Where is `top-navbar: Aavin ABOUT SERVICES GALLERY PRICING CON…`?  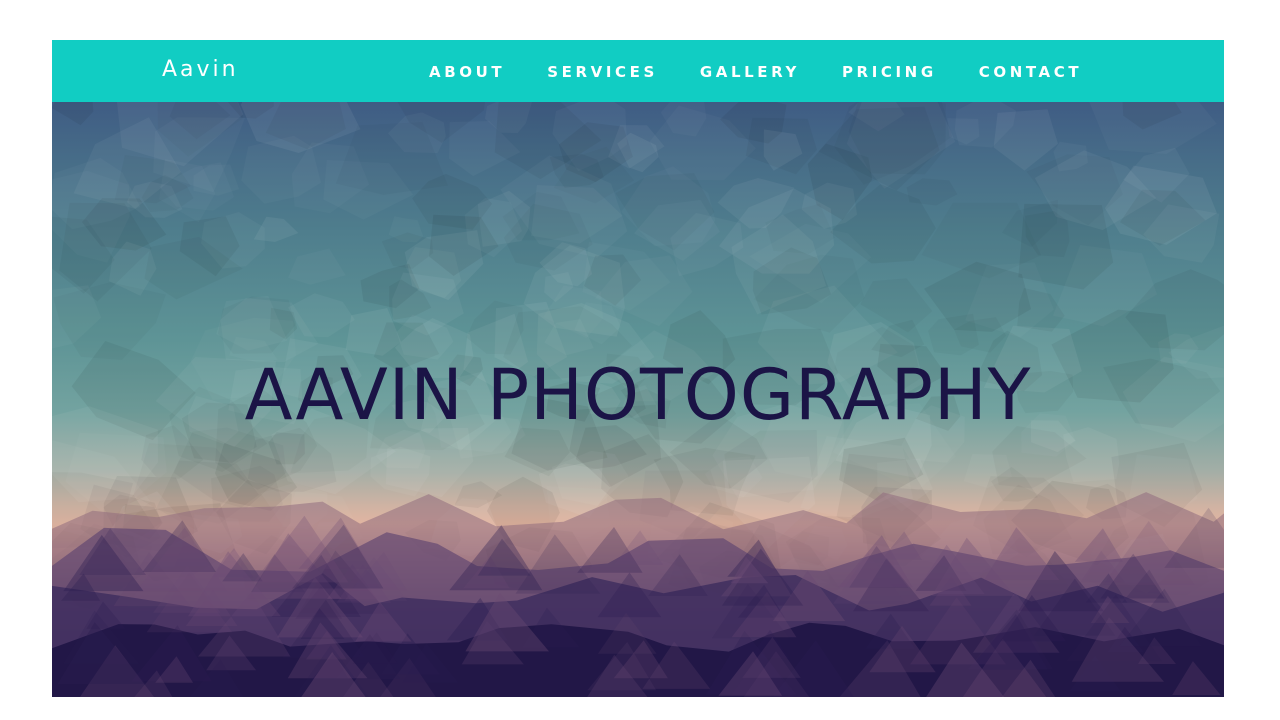 top-navbar: Aavin ABOUT SERVICES GALLERY PRICING CON… is located at coordinates (638, 71).